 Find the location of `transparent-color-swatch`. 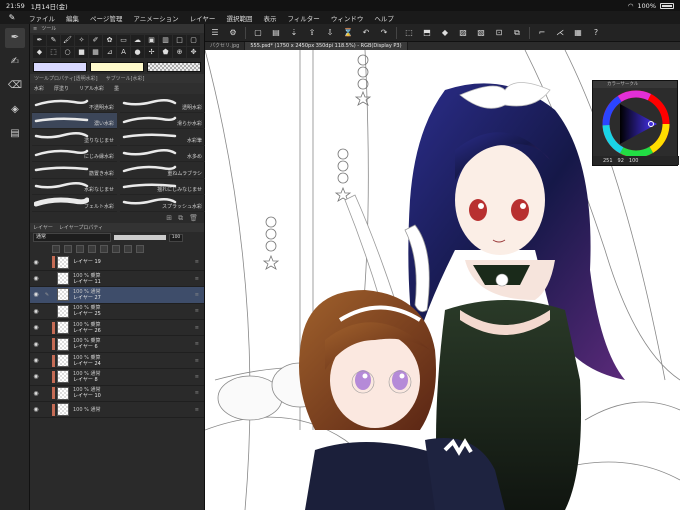

transparent-color-swatch is located at coordinates (174, 67).